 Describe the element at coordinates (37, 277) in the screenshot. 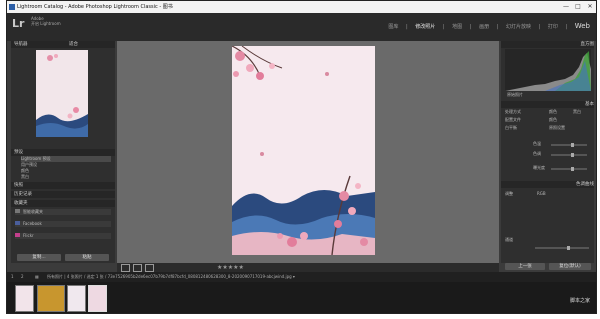

I see `grid-icon: ▦` at that location.